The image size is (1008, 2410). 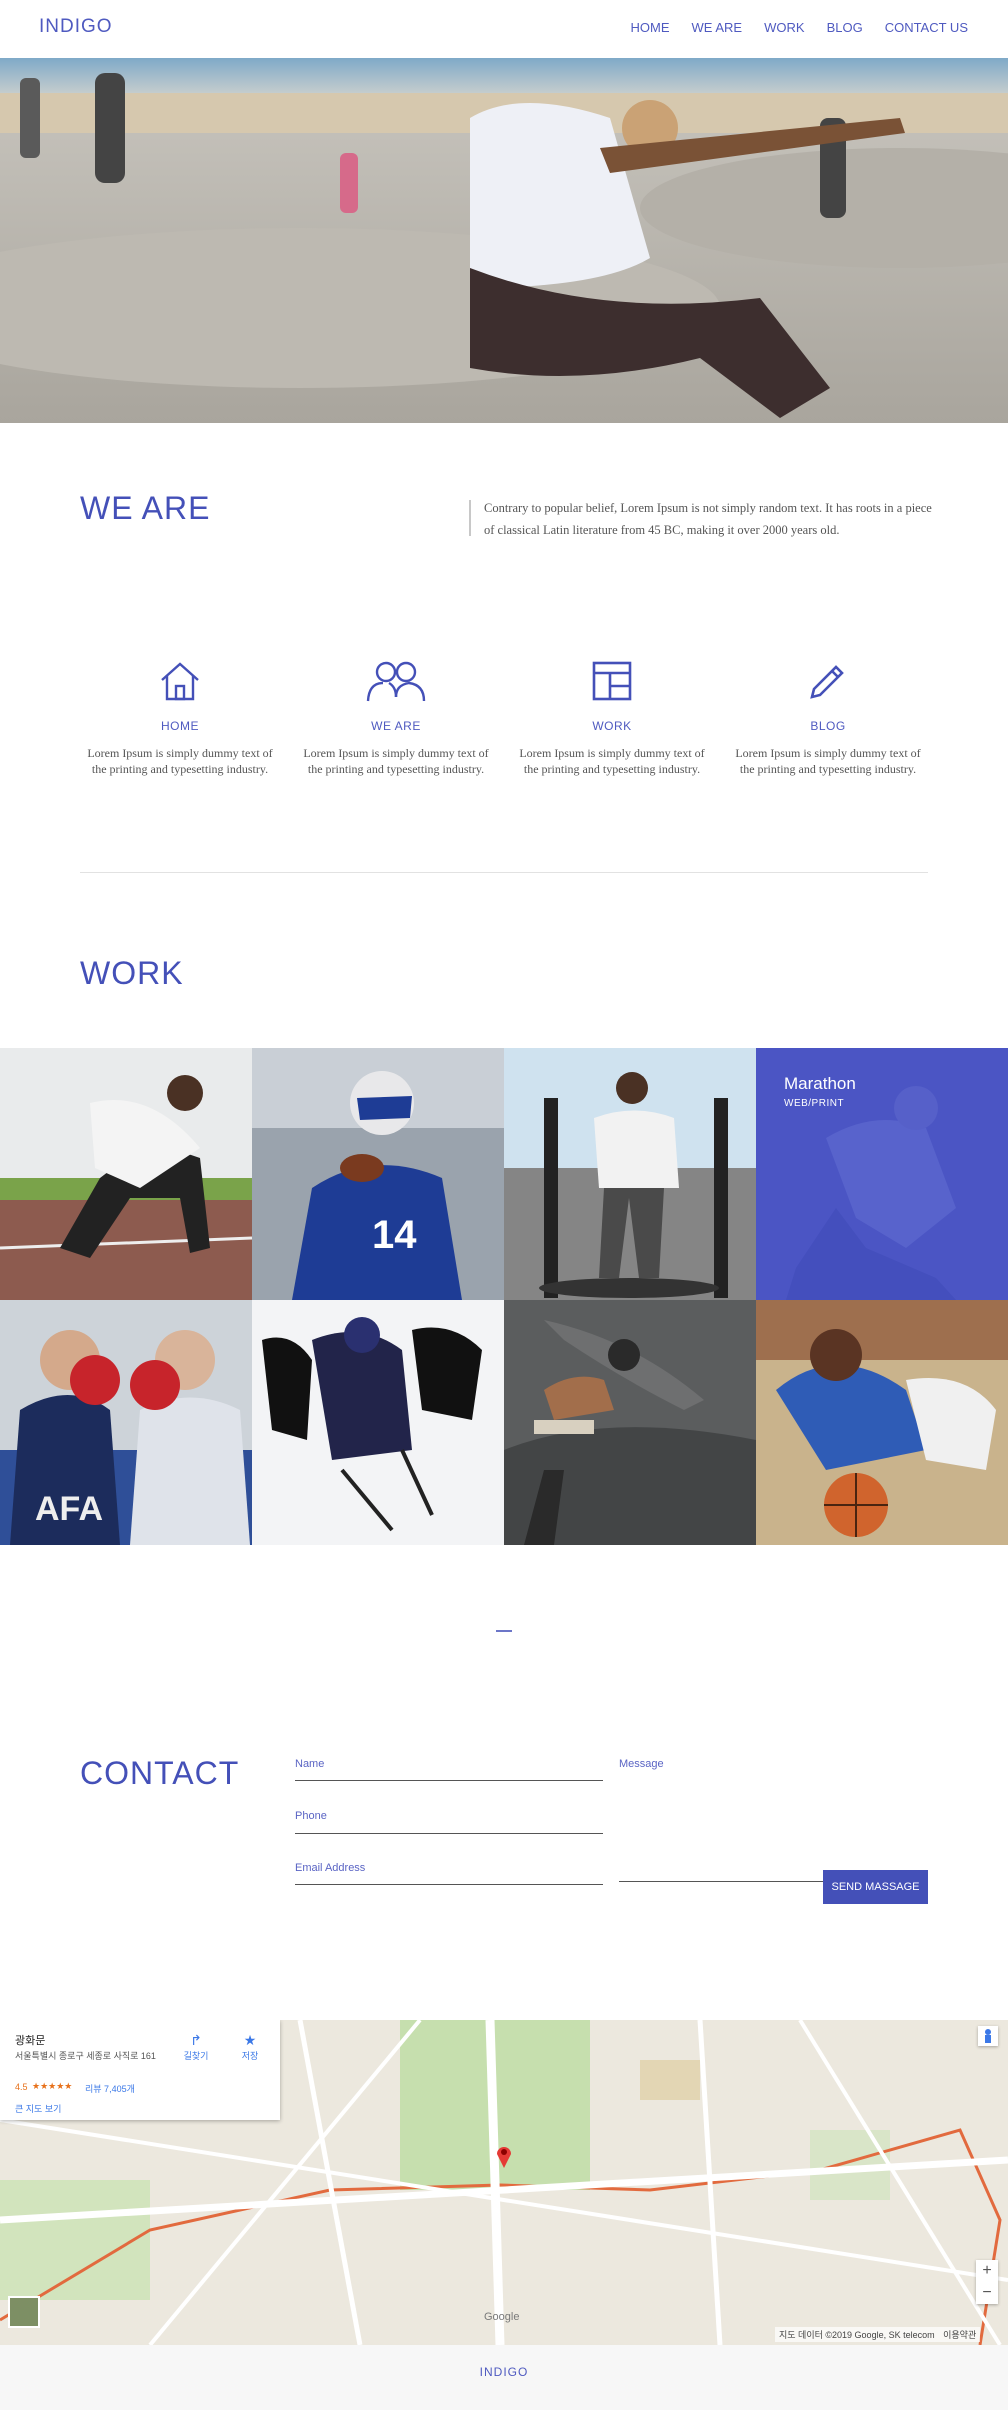 I want to click on map-attribution: 지도 데이터 ©2019 Google, SK telecom 이용약관, so click(x=878, y=2334).